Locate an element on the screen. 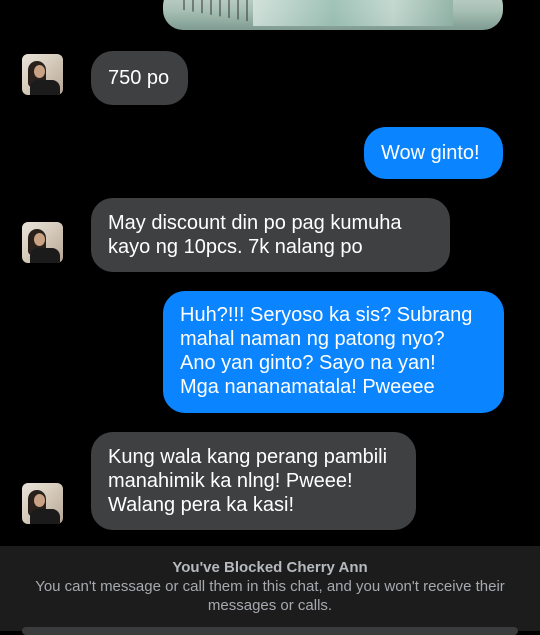  shared-photo-message is located at coordinates (333, 15).